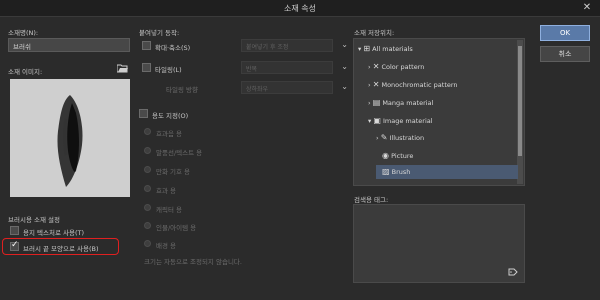 The image size is (600, 300). I want to click on folder-open-icon, so click(122, 69).